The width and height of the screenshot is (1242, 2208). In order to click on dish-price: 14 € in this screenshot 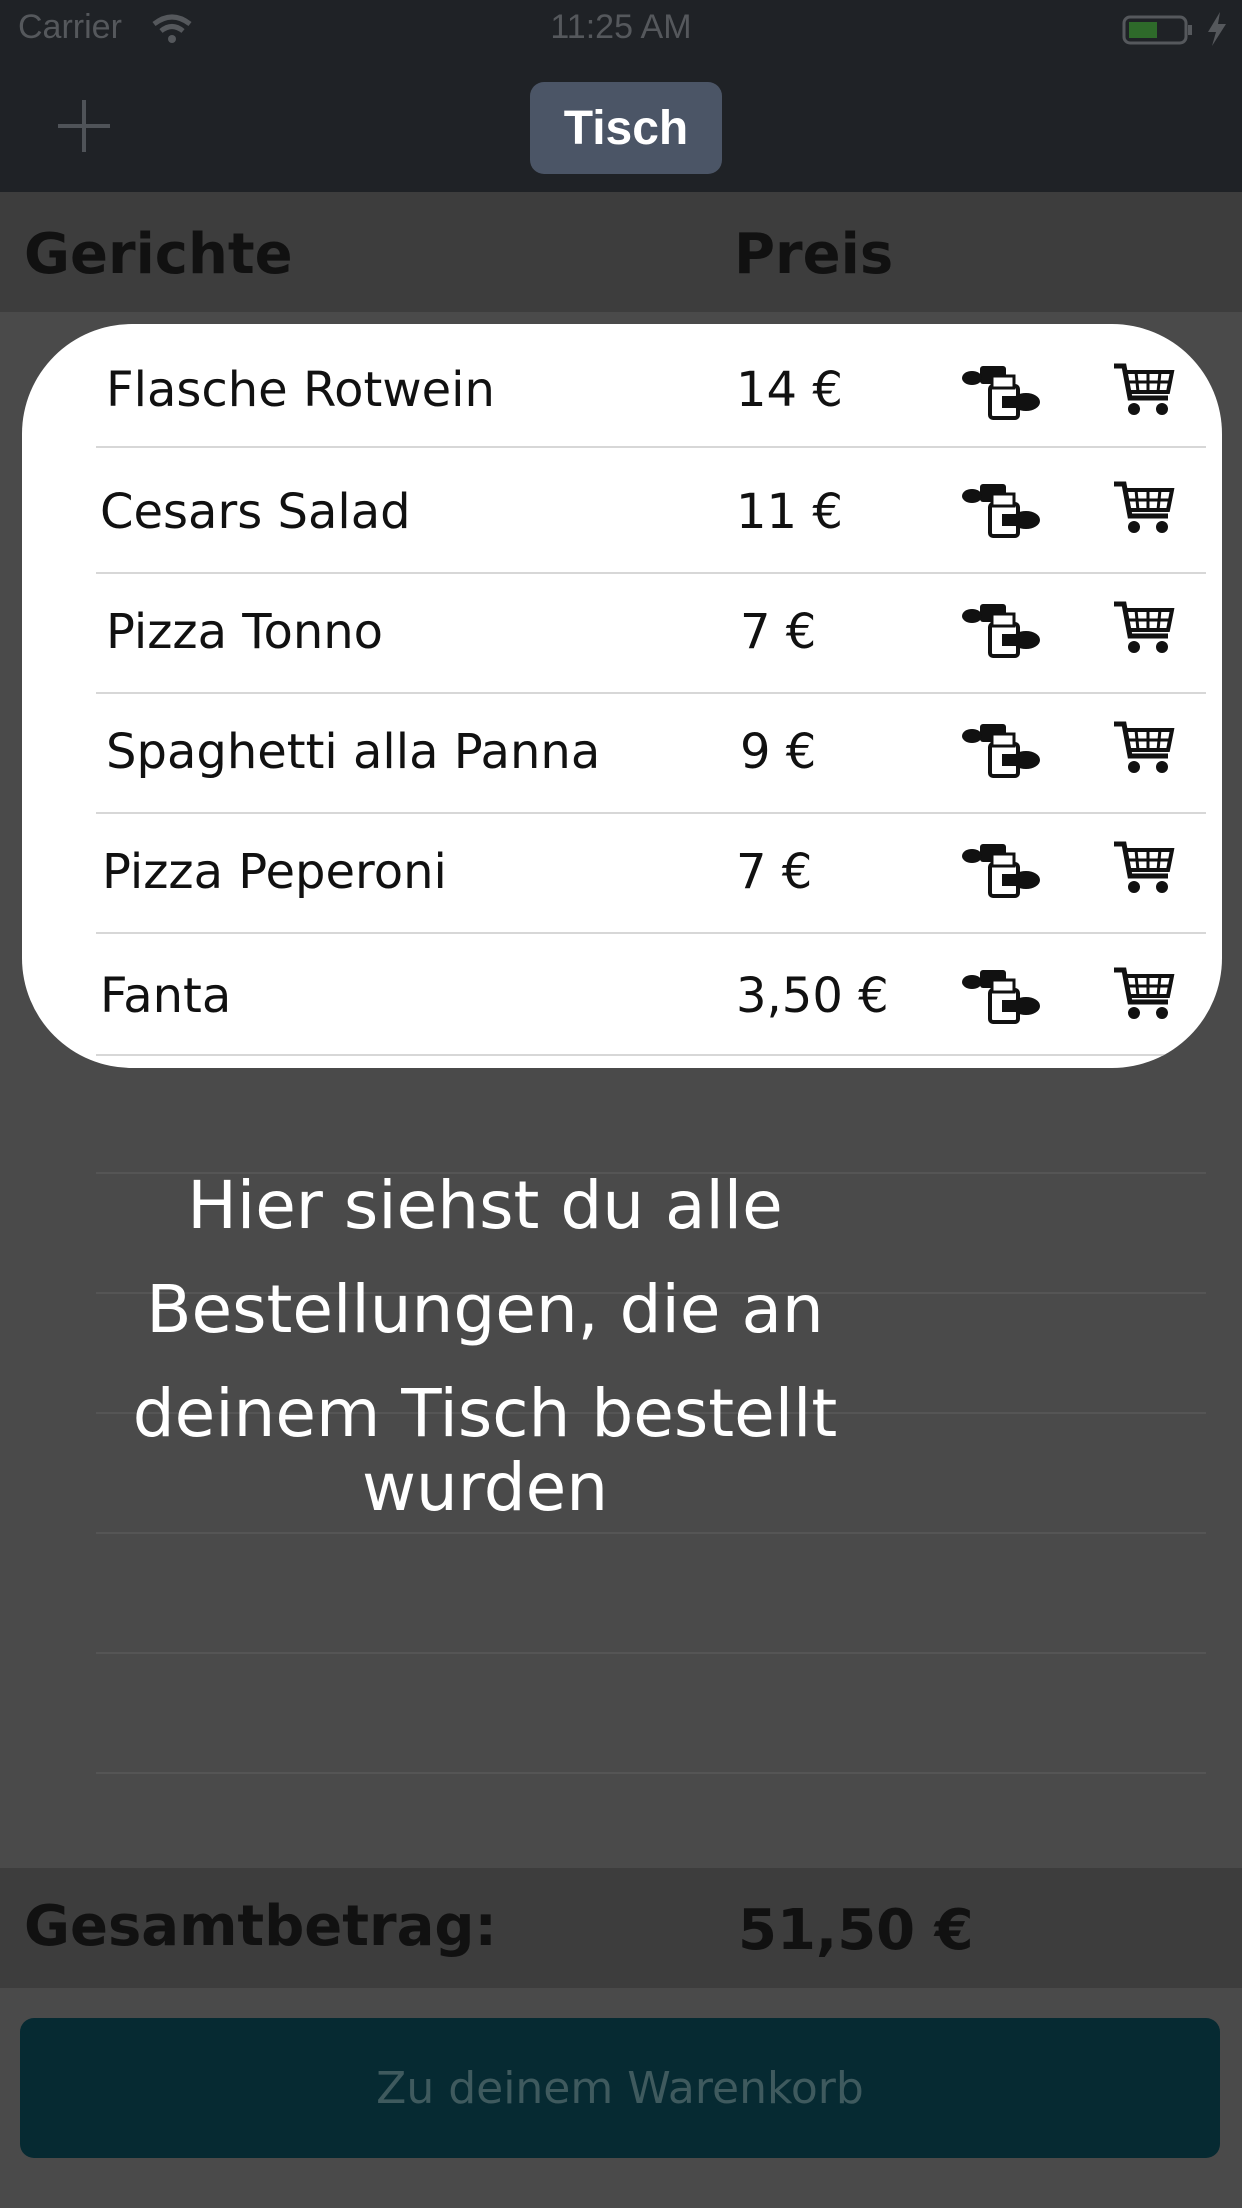, I will do `click(789, 390)`.